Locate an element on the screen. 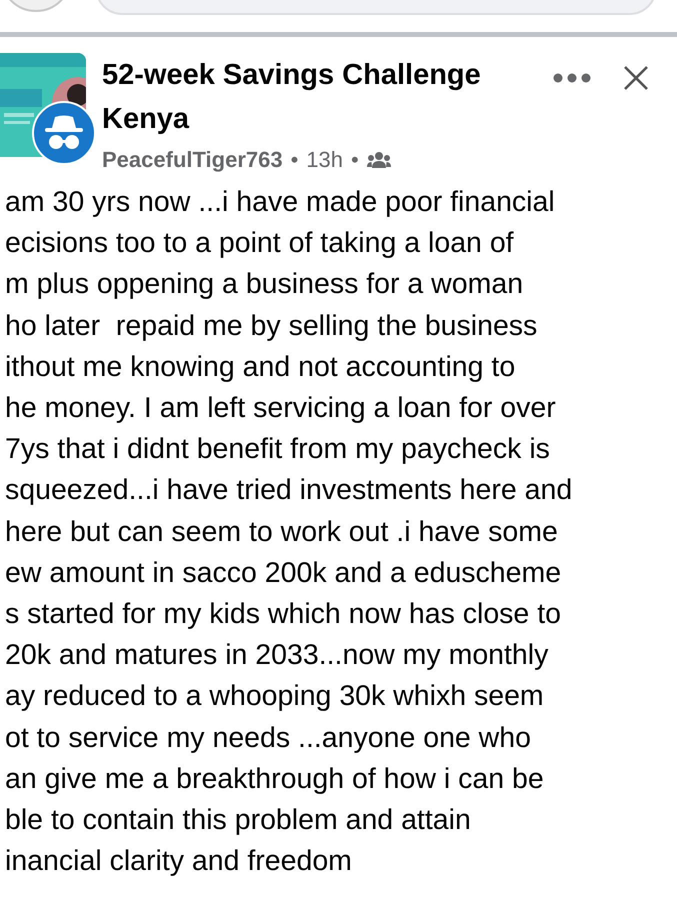  author-name: PeacefulTiger763 is located at coordinates (192, 159).